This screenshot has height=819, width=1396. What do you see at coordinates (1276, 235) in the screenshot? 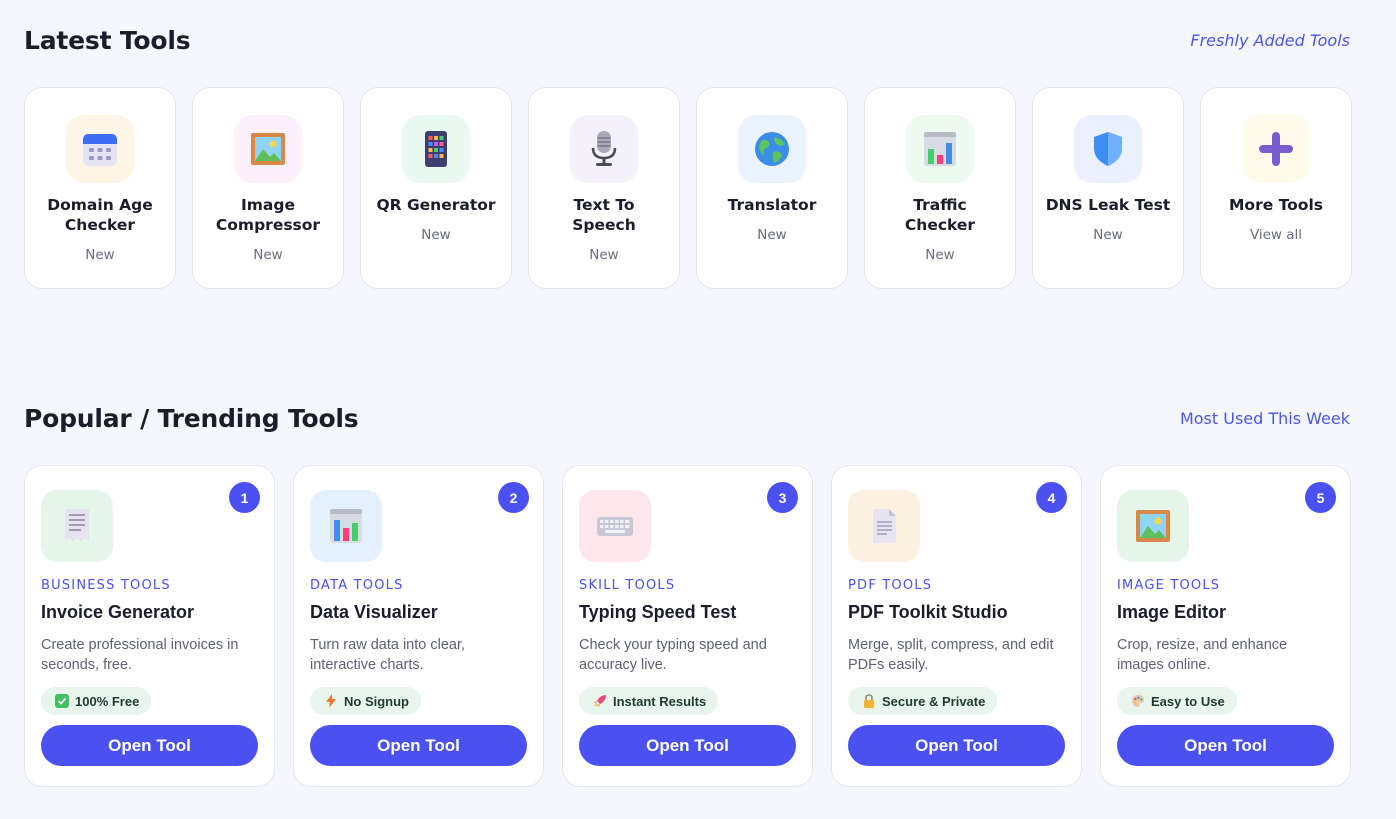
I see `view-all-link: View all` at bounding box center [1276, 235].